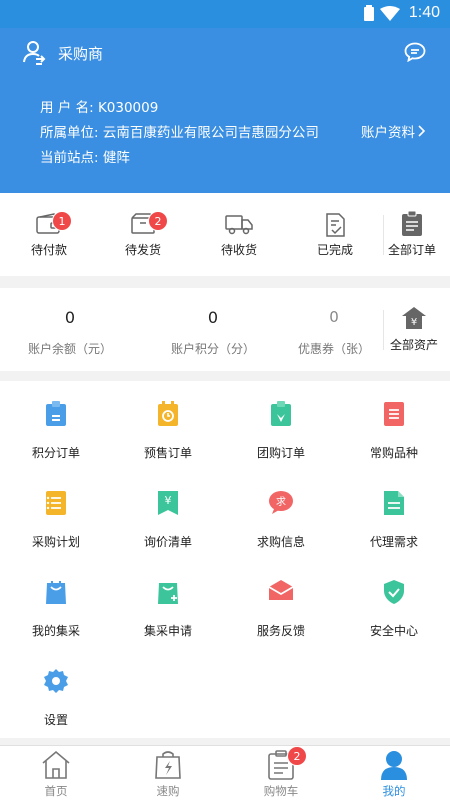  I want to click on quick-buy-icon, so click(168, 767).